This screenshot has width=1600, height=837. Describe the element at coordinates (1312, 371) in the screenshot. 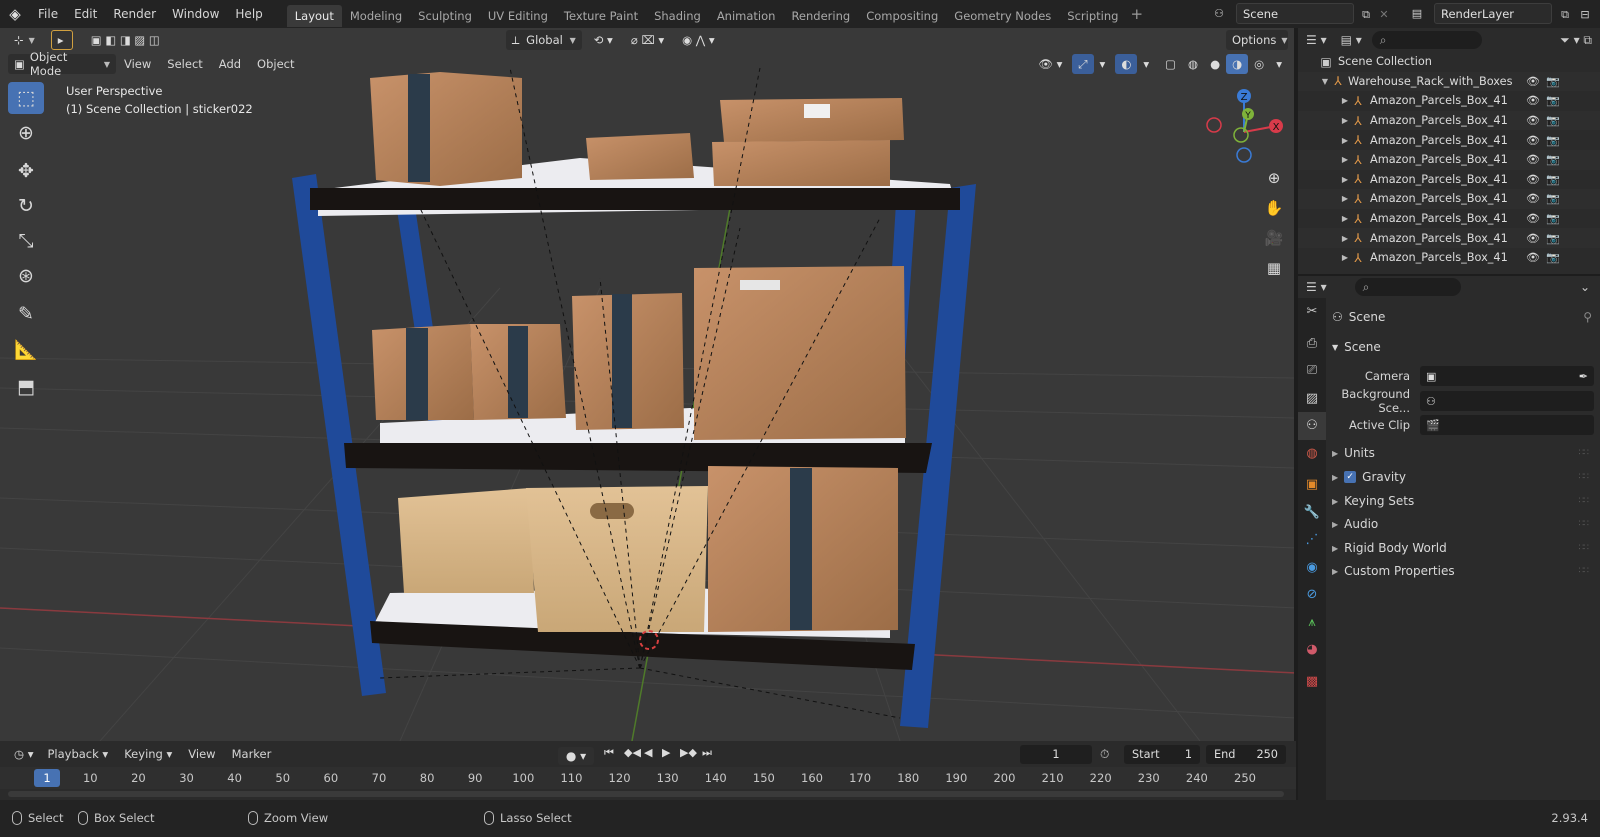

I see `output-tab-icon: ⎚` at that location.